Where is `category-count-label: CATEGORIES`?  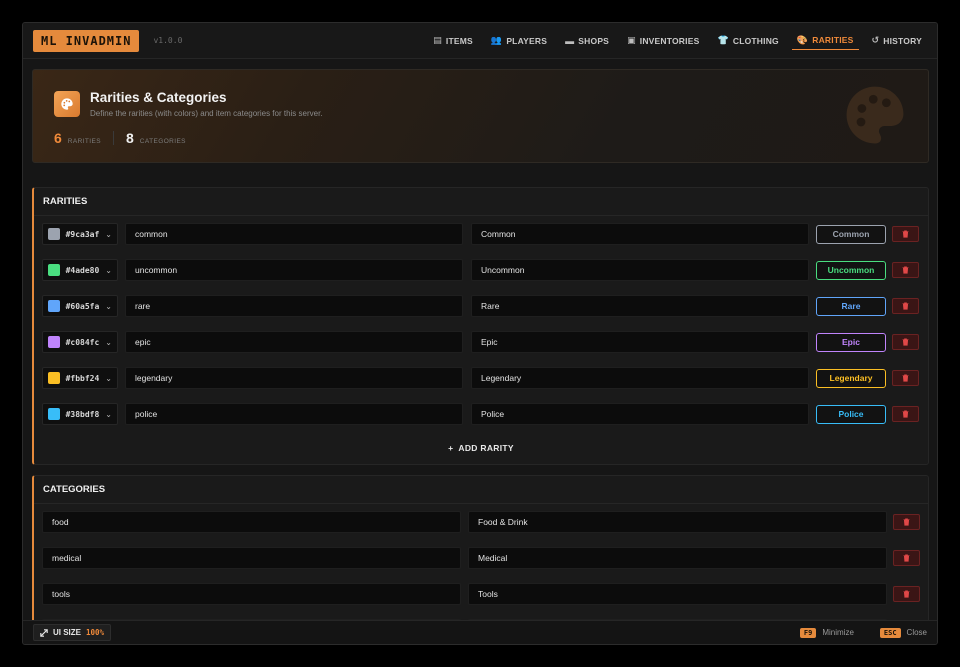
category-count-label: CATEGORIES is located at coordinates (162, 141).